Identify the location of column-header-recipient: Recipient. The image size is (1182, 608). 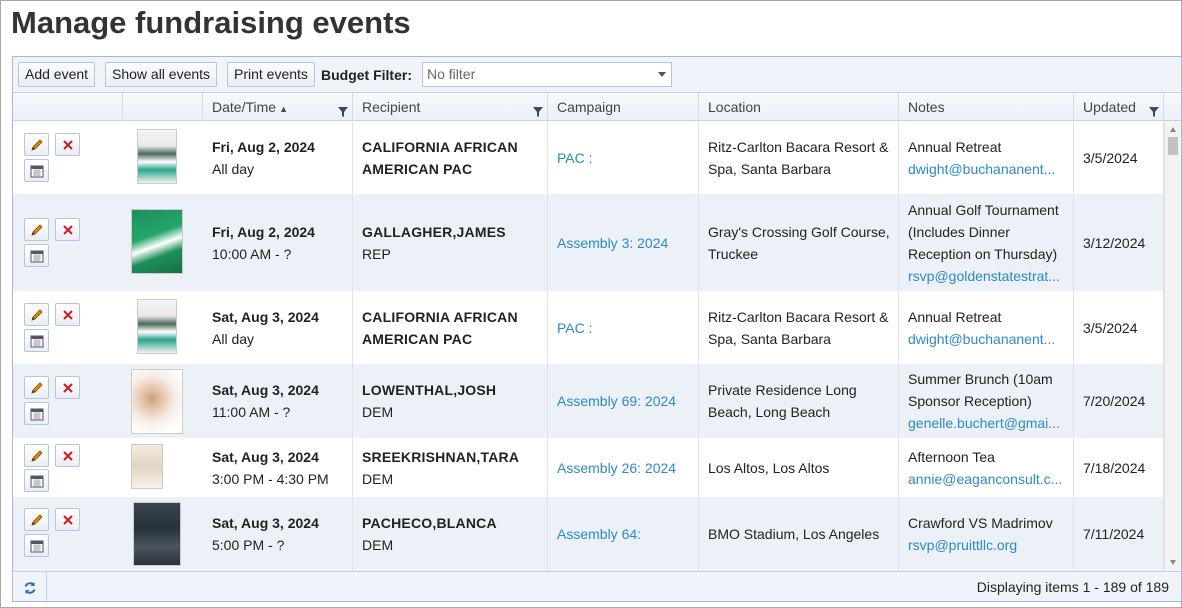
(450, 107).